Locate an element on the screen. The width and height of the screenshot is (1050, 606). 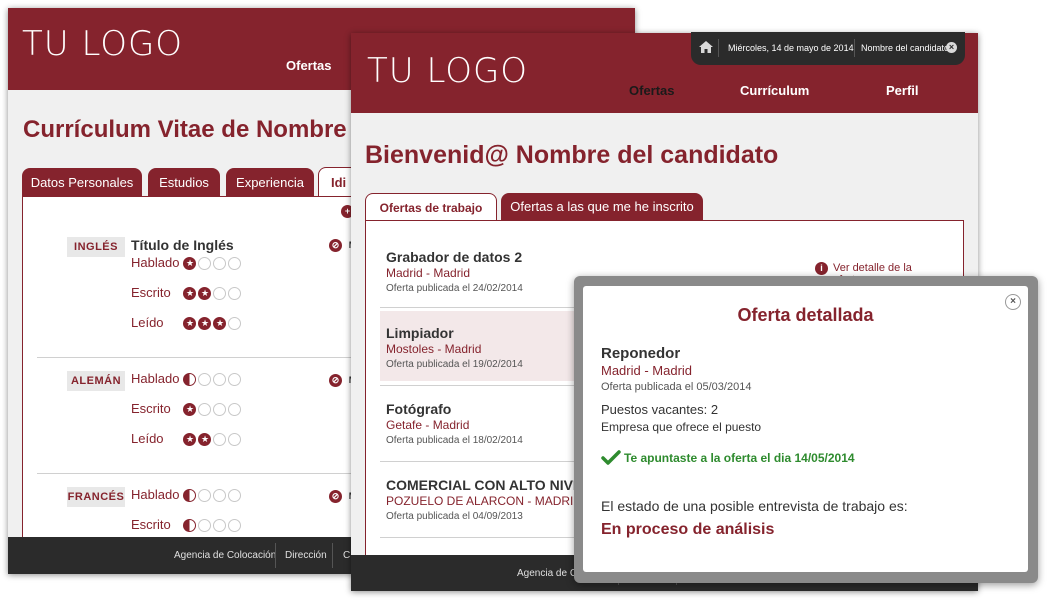
check-icon is located at coordinates (611, 457).